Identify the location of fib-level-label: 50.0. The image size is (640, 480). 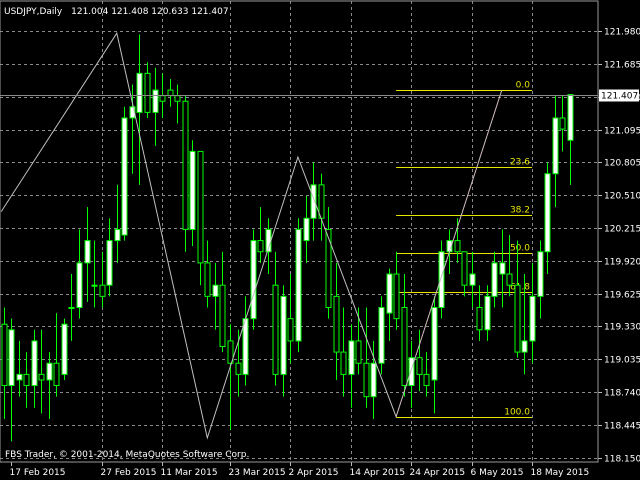
(520, 249).